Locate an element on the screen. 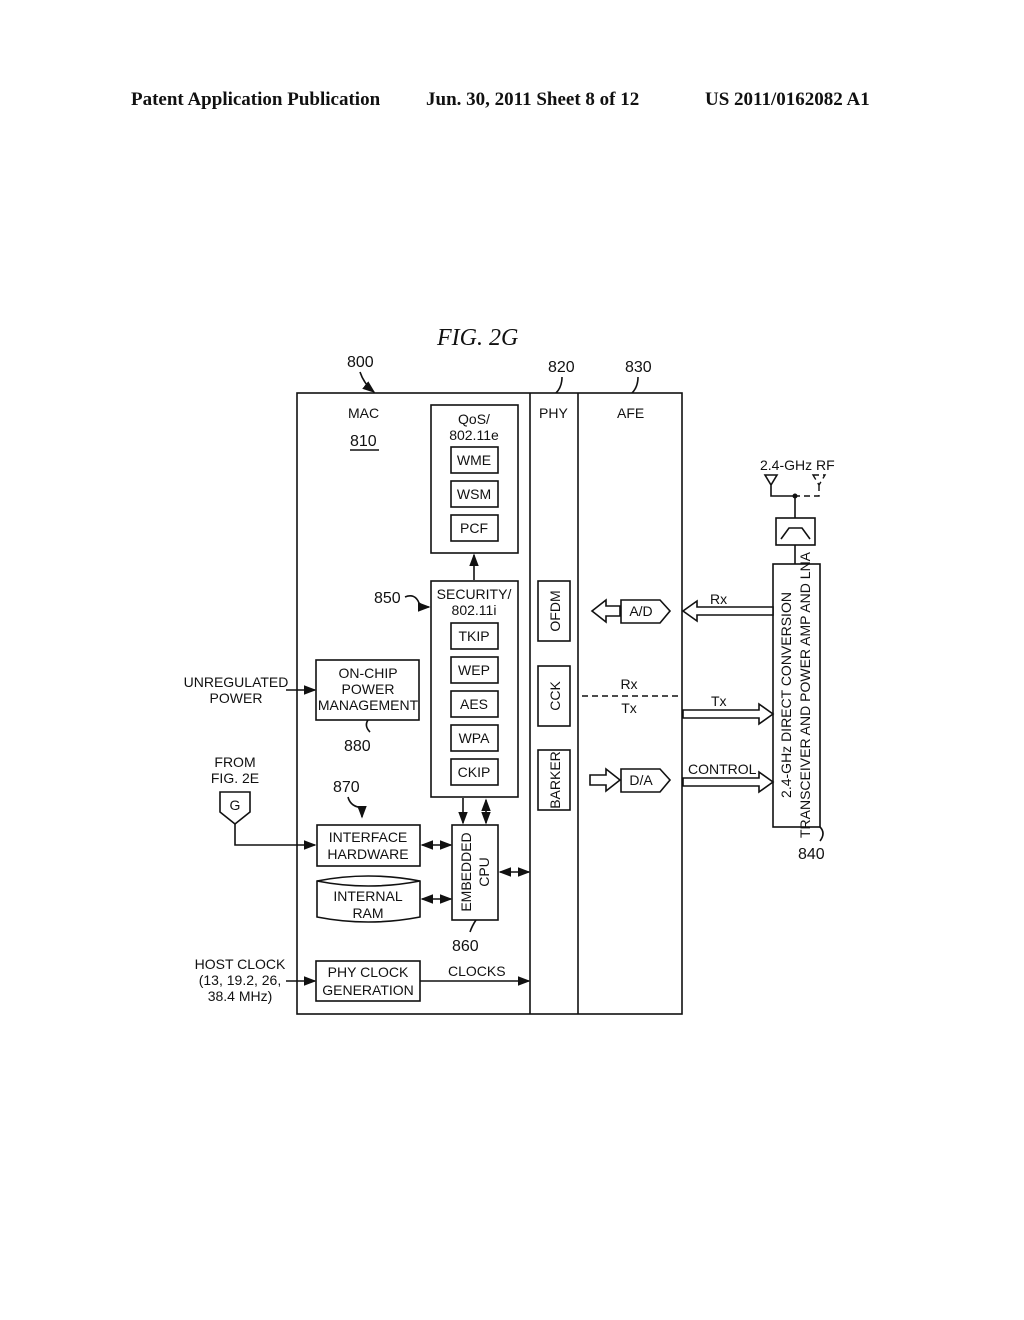  unregulated-label: UNREGULATED is located at coordinates (236, 682).